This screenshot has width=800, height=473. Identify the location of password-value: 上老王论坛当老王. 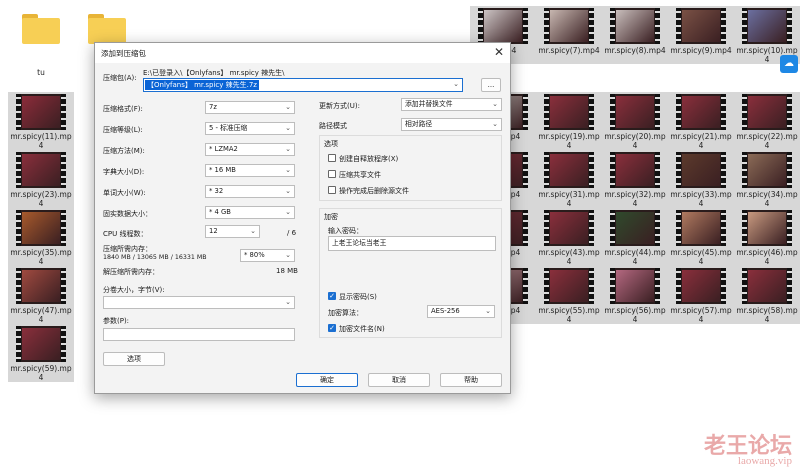
(359, 243).